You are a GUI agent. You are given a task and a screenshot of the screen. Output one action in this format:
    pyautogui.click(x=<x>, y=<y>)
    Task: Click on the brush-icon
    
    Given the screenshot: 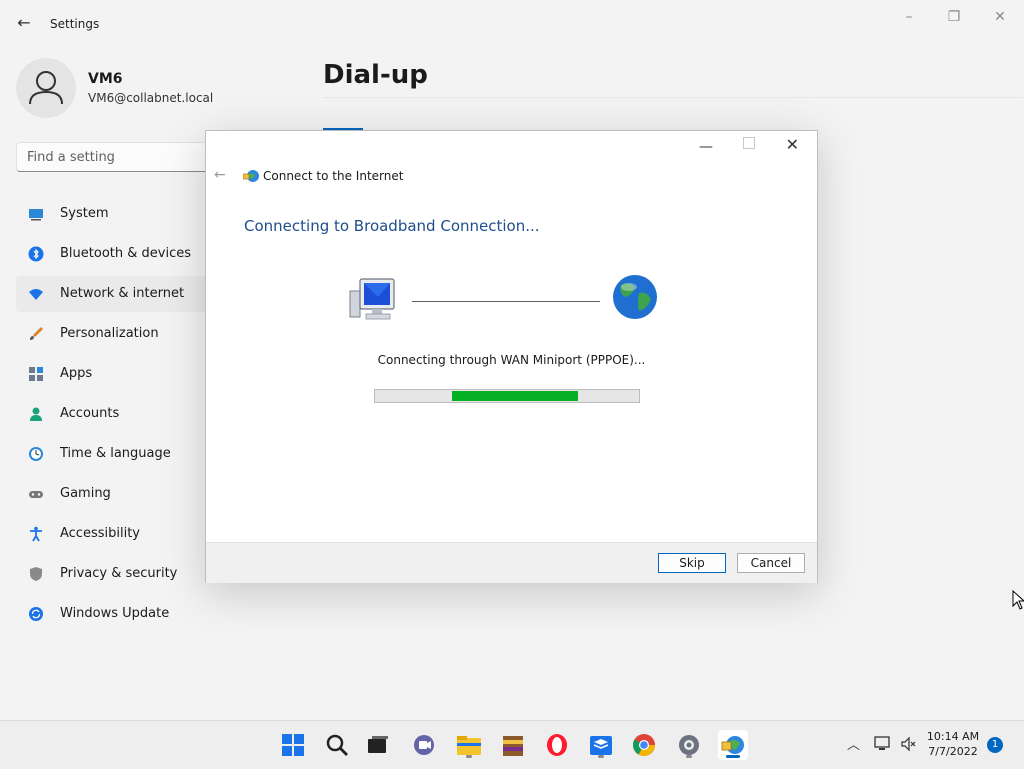 What is the action you would take?
    pyautogui.click(x=36, y=333)
    